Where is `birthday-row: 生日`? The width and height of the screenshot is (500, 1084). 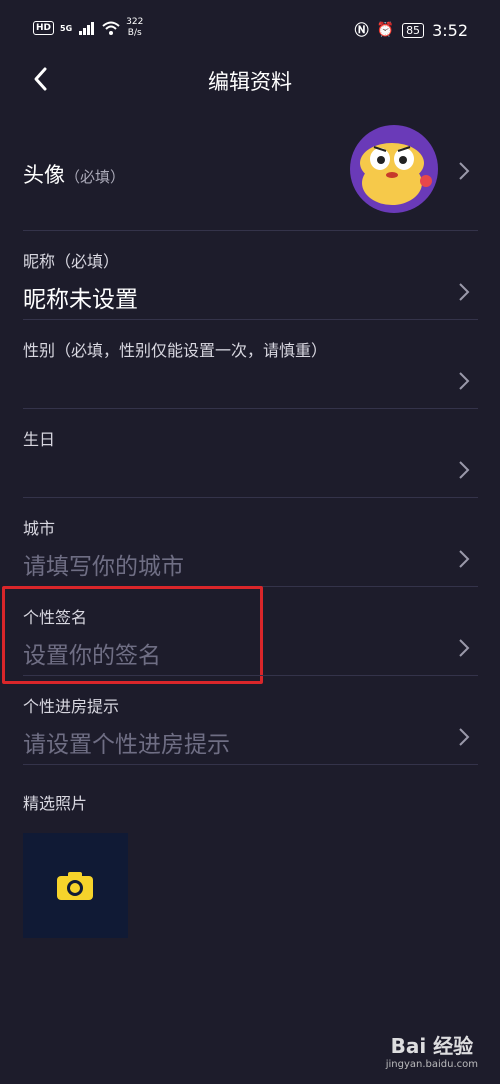 birthday-row: 生日 is located at coordinates (250, 458).